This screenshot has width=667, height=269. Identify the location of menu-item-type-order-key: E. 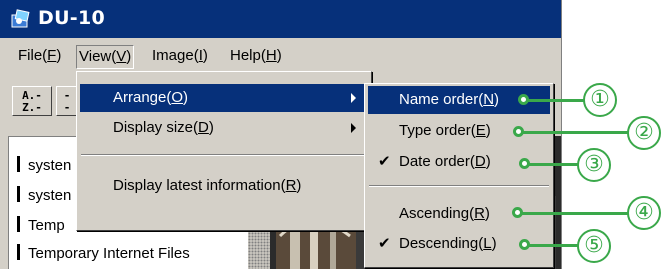
(480, 130).